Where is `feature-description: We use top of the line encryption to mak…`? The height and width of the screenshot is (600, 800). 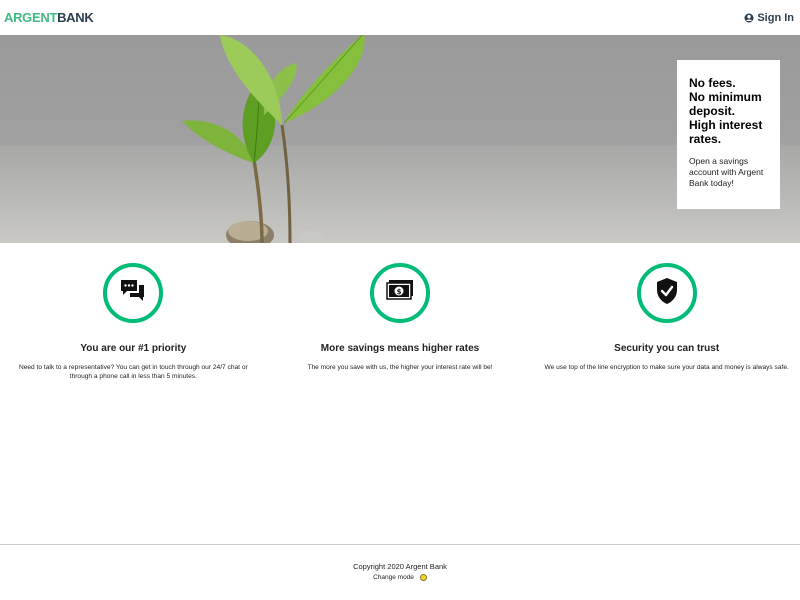 feature-description: We use top of the line encryption to mak… is located at coordinates (666, 367).